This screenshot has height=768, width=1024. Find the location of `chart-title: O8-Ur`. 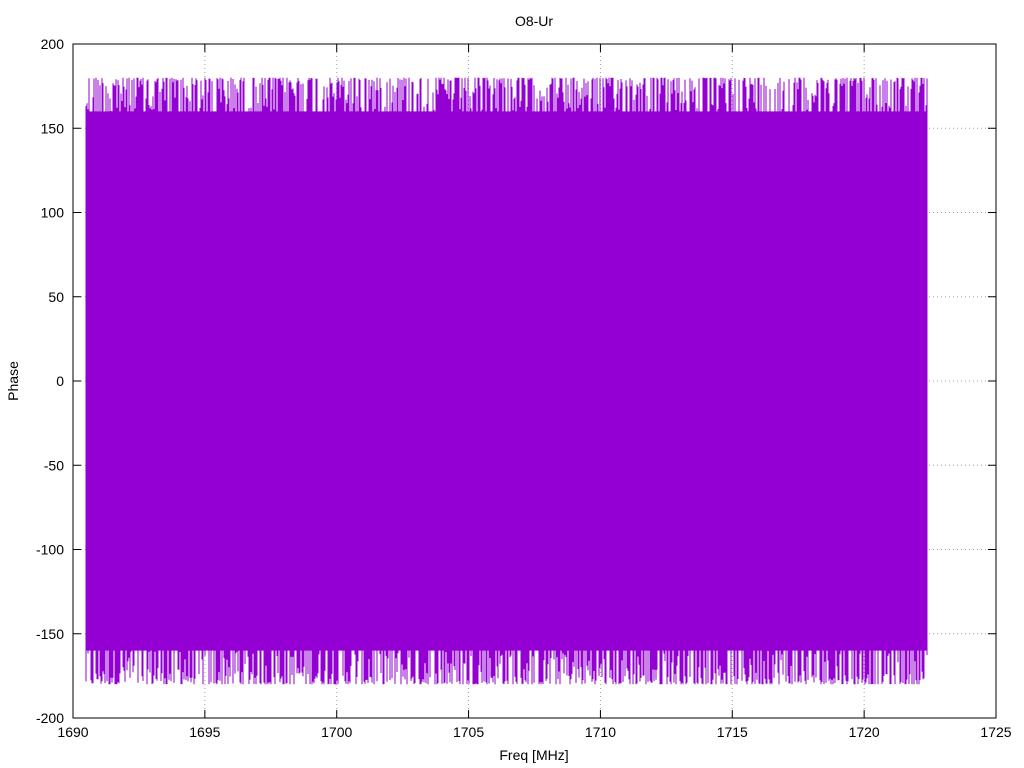

chart-title: O8-Ur is located at coordinates (534, 21).